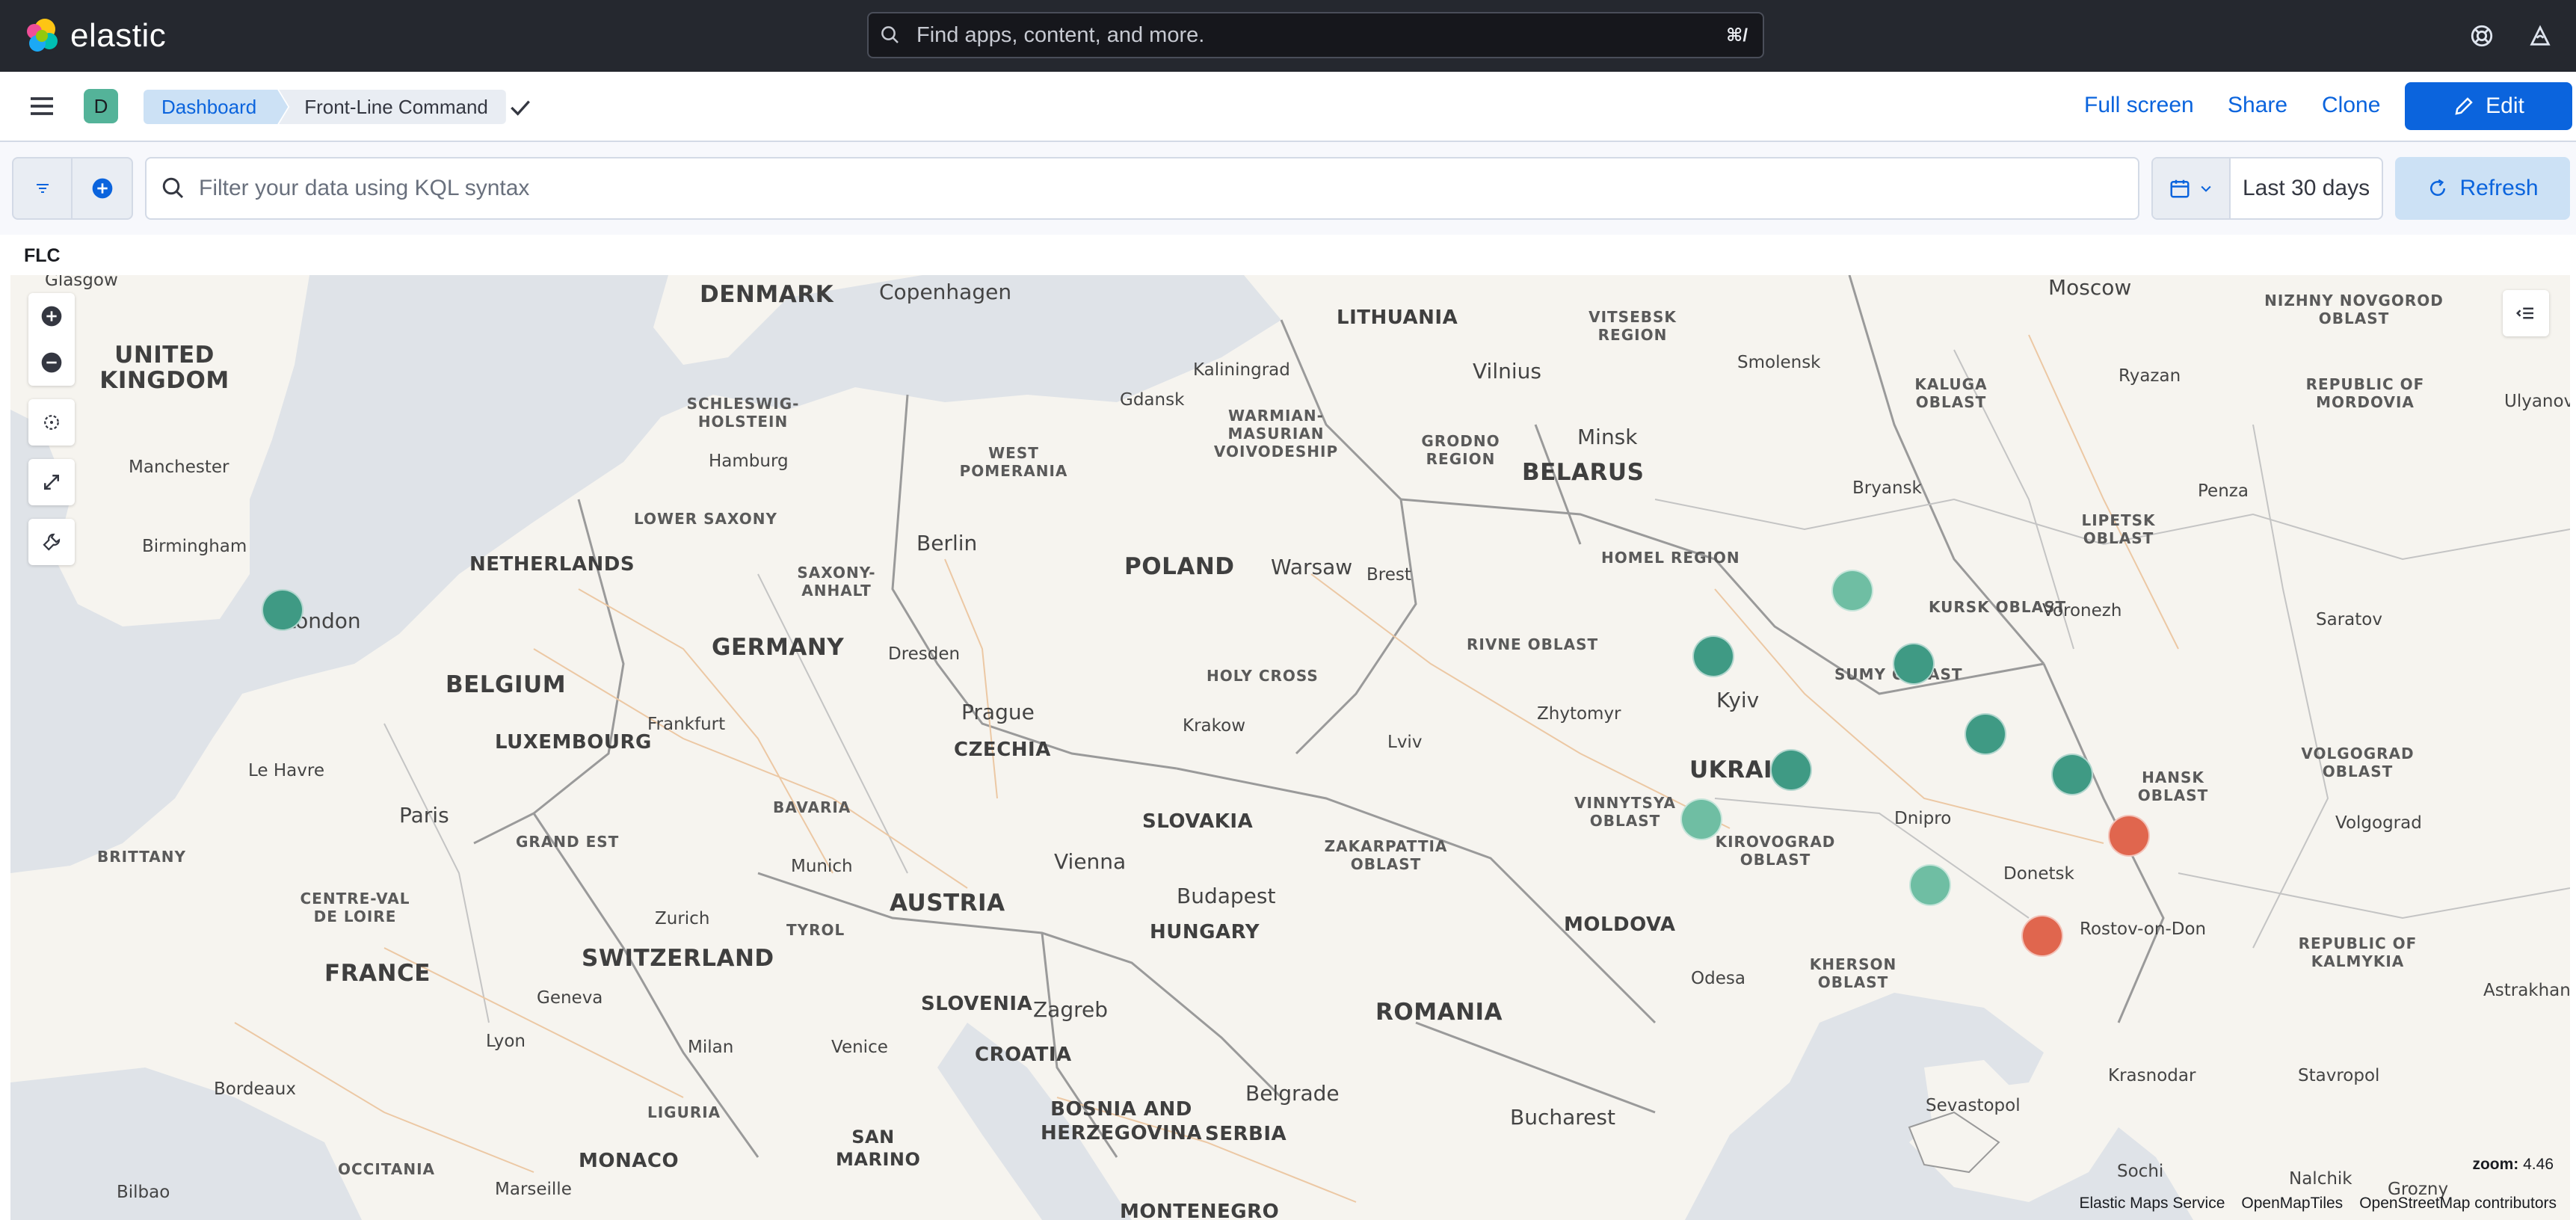  Describe the element at coordinates (1226, 896) in the screenshot. I see `label-city: Budapest` at that location.